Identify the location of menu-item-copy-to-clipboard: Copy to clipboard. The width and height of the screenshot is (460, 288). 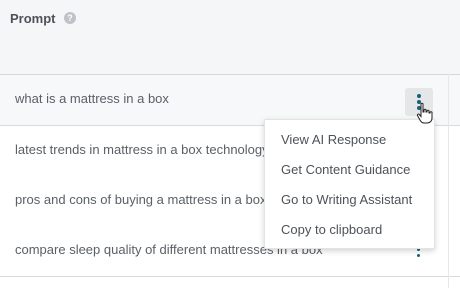
(331, 229).